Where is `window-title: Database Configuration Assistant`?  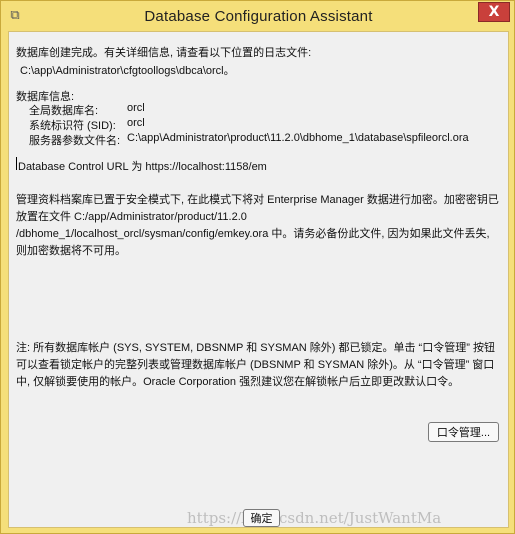
window-title: Database Configuration Assistant is located at coordinates (258, 16).